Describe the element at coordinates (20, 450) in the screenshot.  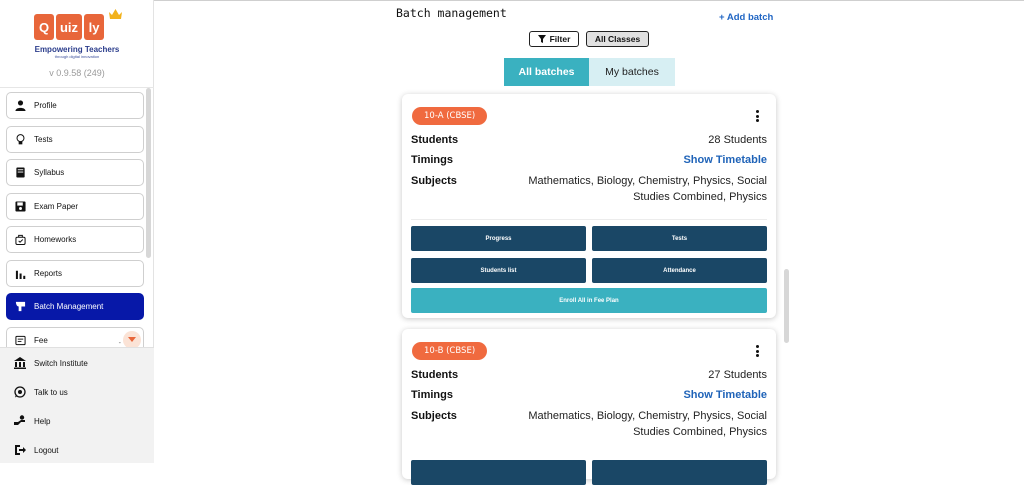
I see `logout-icon` at that location.